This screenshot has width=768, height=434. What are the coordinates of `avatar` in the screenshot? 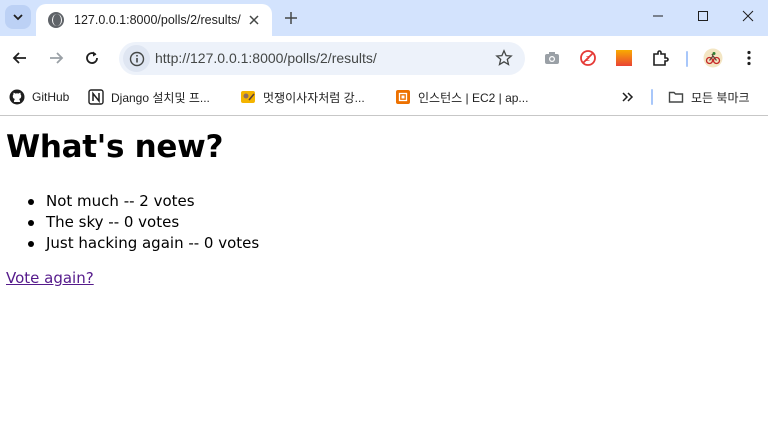 It's located at (713, 58).